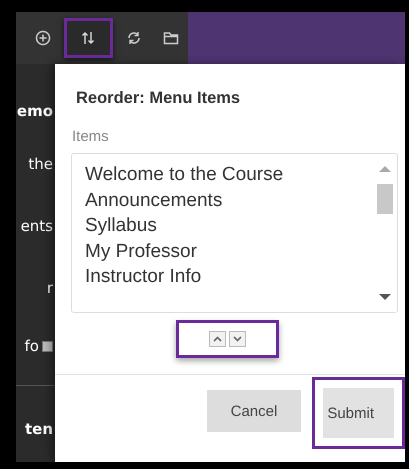  What do you see at coordinates (34, 111) in the screenshot?
I see `menu-item-text: emo` at bounding box center [34, 111].